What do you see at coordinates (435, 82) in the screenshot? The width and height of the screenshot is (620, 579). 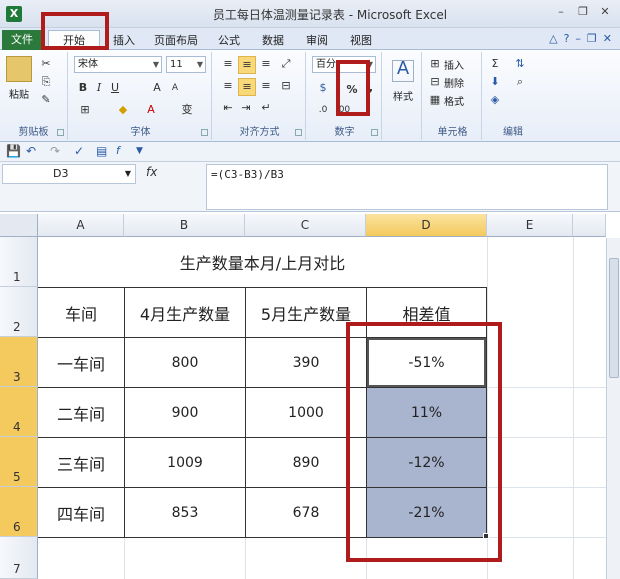 I see `delete-cells-icon: ⊟` at bounding box center [435, 82].